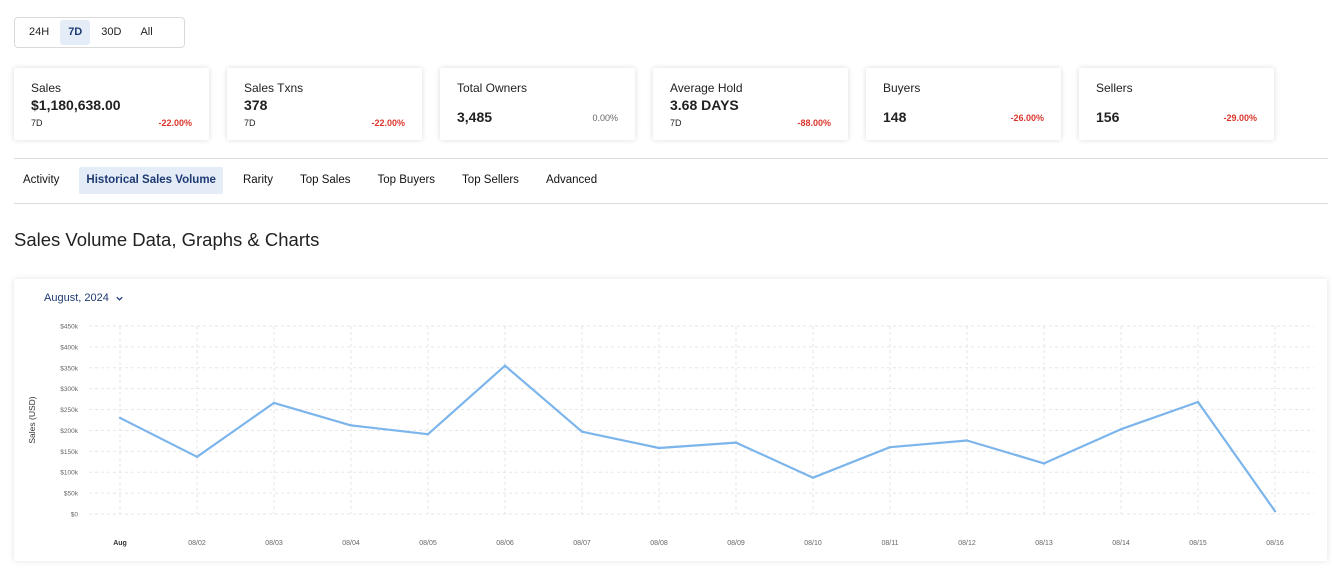 The width and height of the screenshot is (1332, 587). What do you see at coordinates (69, 410) in the screenshot?
I see `y-tick-label: $250k` at bounding box center [69, 410].